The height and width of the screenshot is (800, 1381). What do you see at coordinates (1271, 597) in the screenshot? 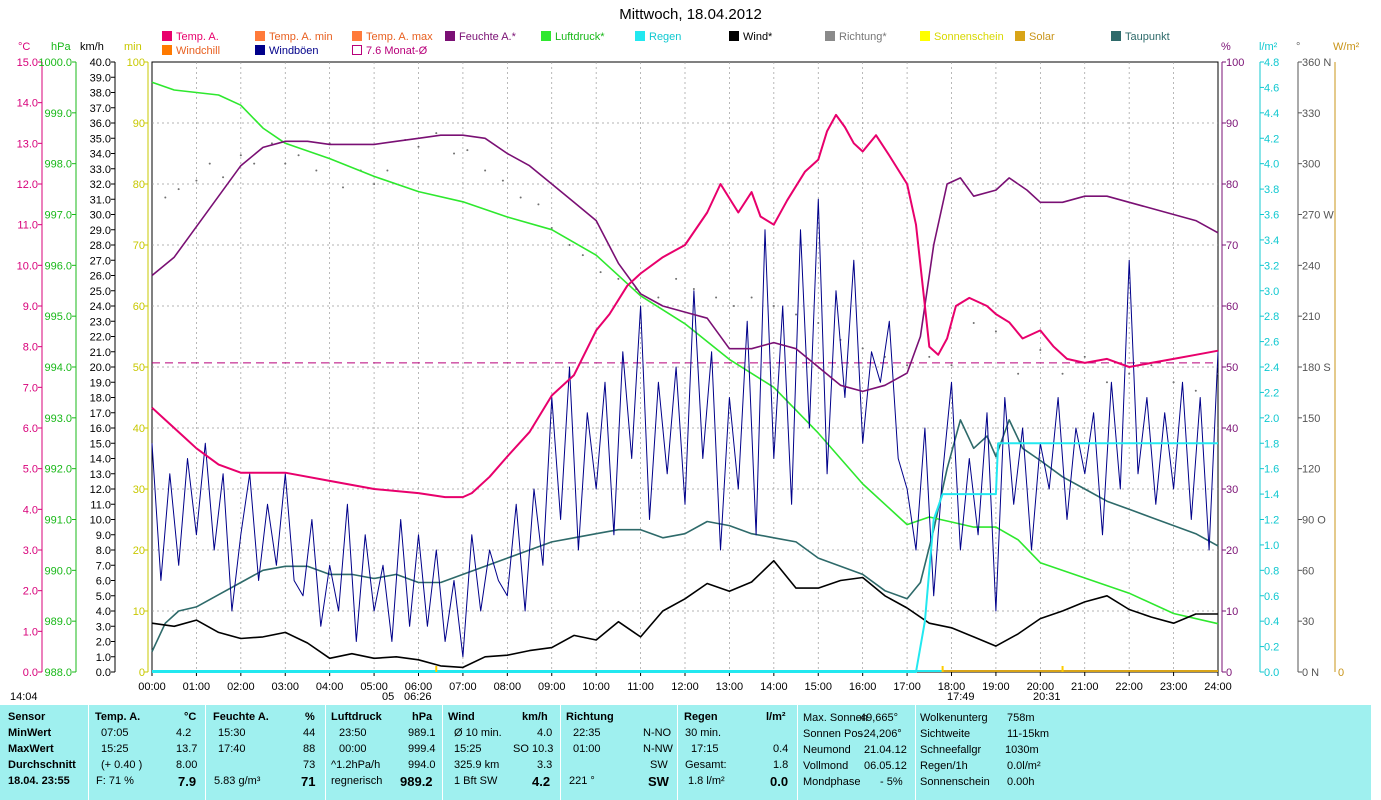
I see `axis-label-rain_lm2: 0.6` at bounding box center [1271, 597].